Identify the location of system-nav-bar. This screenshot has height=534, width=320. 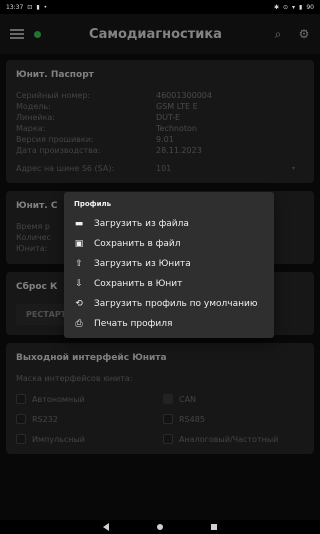
(160, 527).